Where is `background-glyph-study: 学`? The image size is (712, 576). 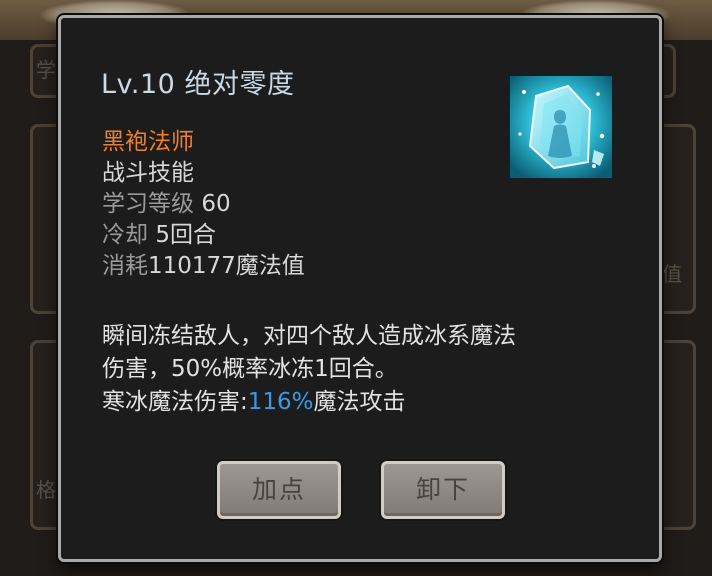 background-glyph-study: 学 is located at coordinates (46, 70).